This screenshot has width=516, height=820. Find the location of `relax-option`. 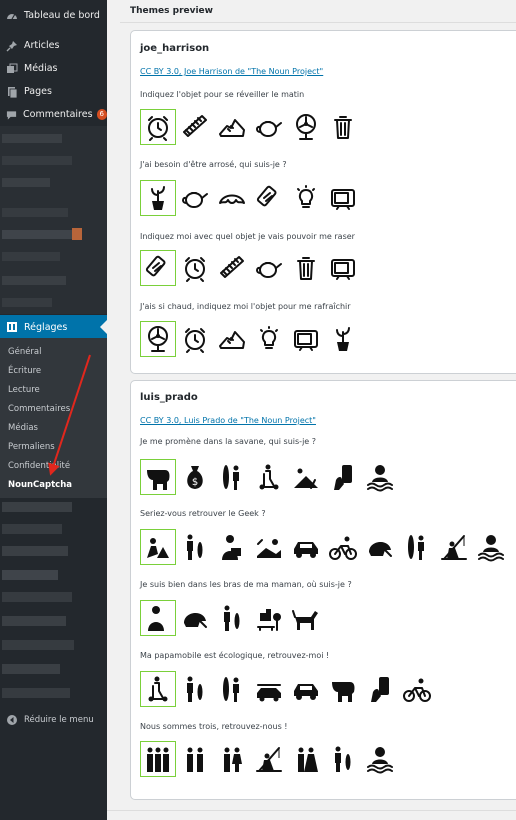

relax-option is located at coordinates (269, 547).